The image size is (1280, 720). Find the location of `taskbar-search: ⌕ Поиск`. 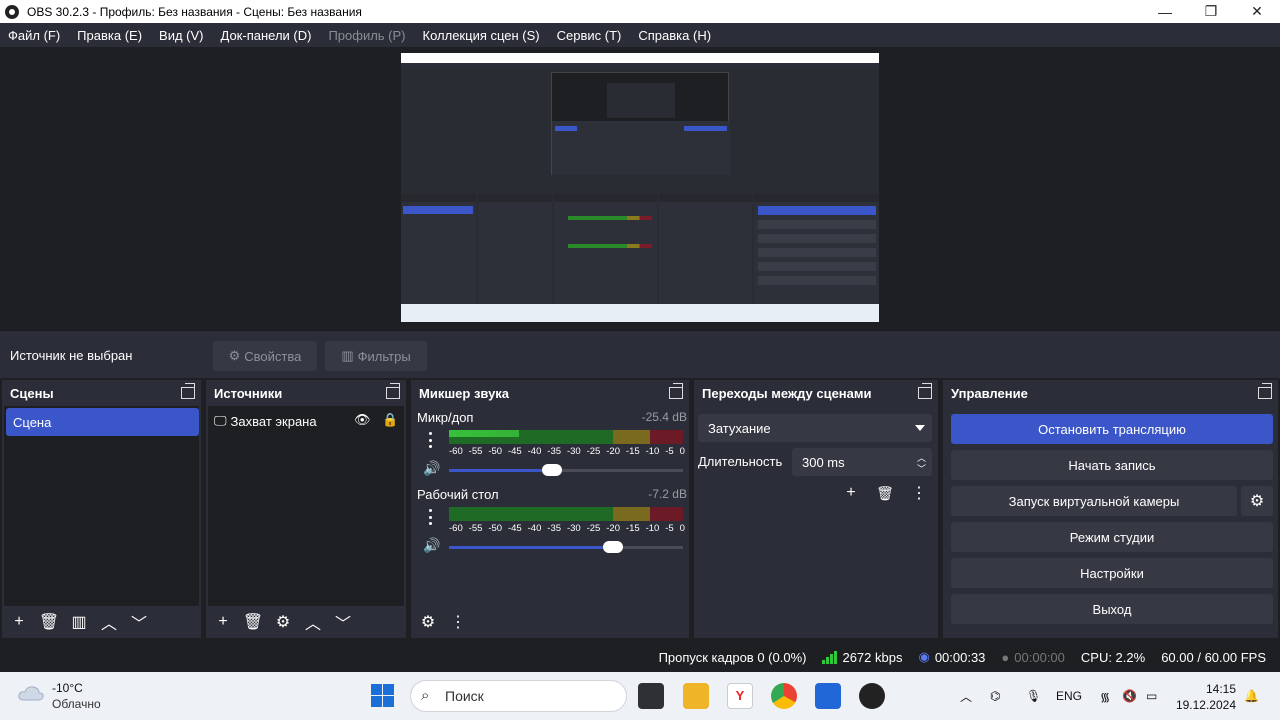

taskbar-search: ⌕ Поиск is located at coordinates (518, 696).